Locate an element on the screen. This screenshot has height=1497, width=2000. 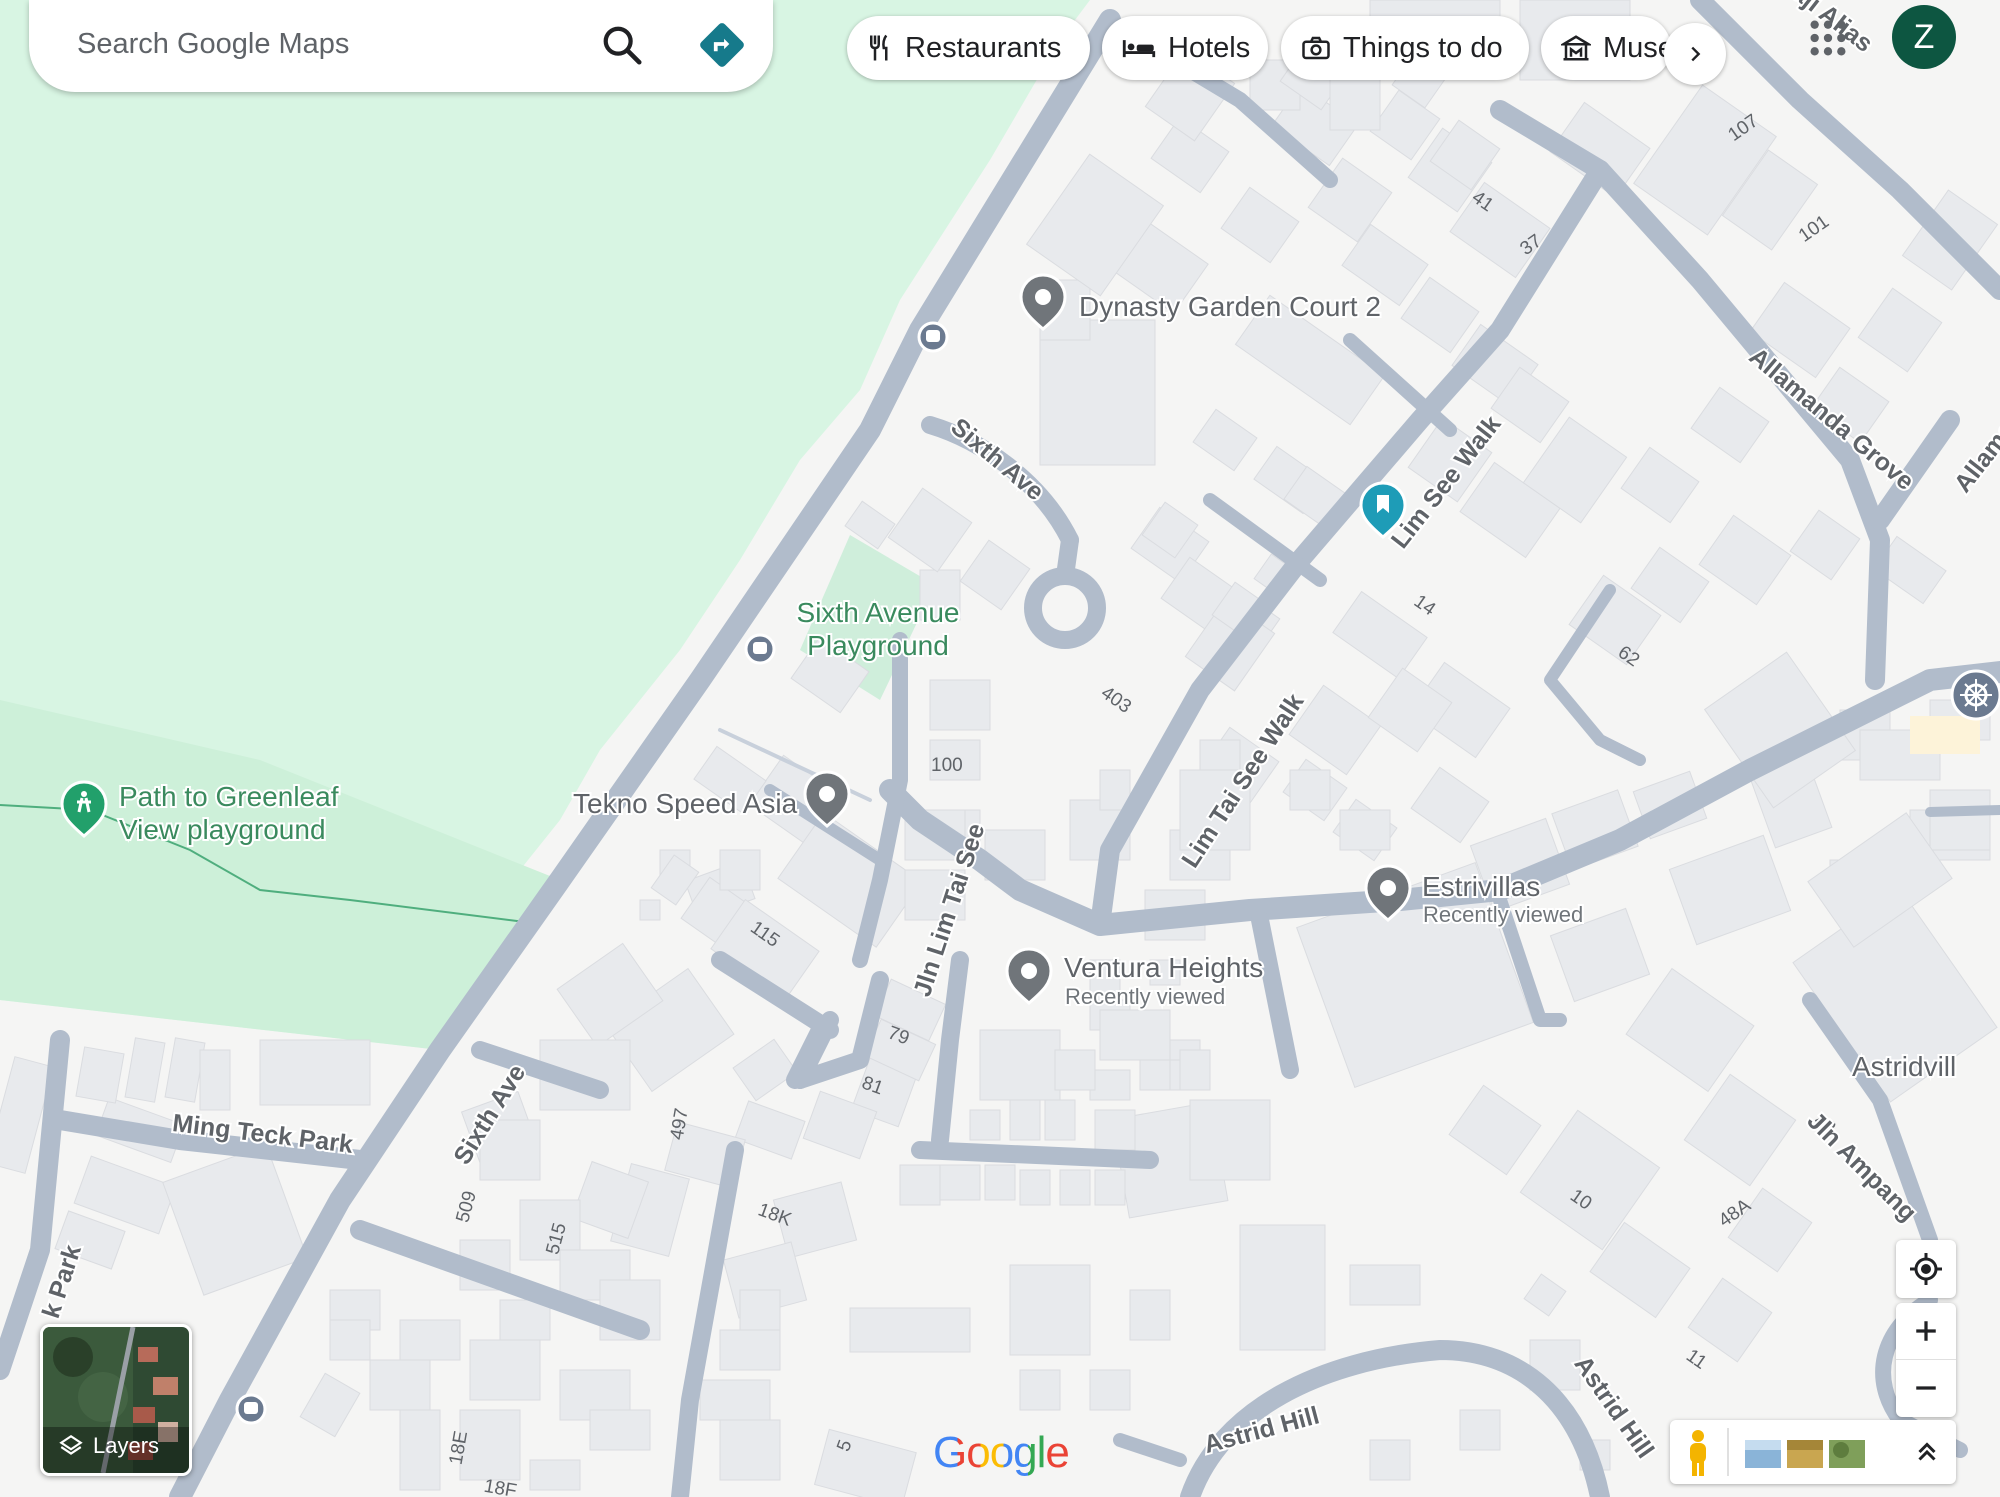
place-label-sixth-avenue-playground: Sixth Avenue is located at coordinates (878, 612).